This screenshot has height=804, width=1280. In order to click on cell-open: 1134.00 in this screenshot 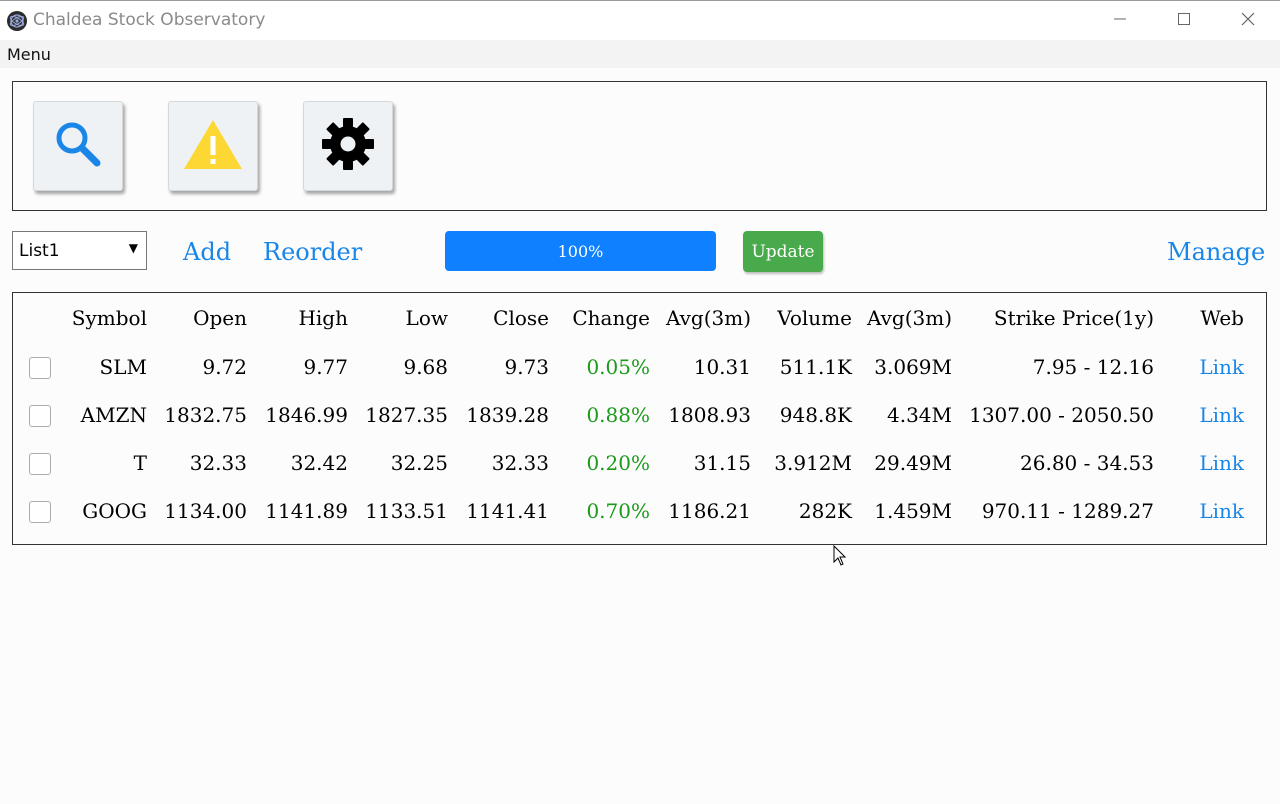, I will do `click(205, 511)`.